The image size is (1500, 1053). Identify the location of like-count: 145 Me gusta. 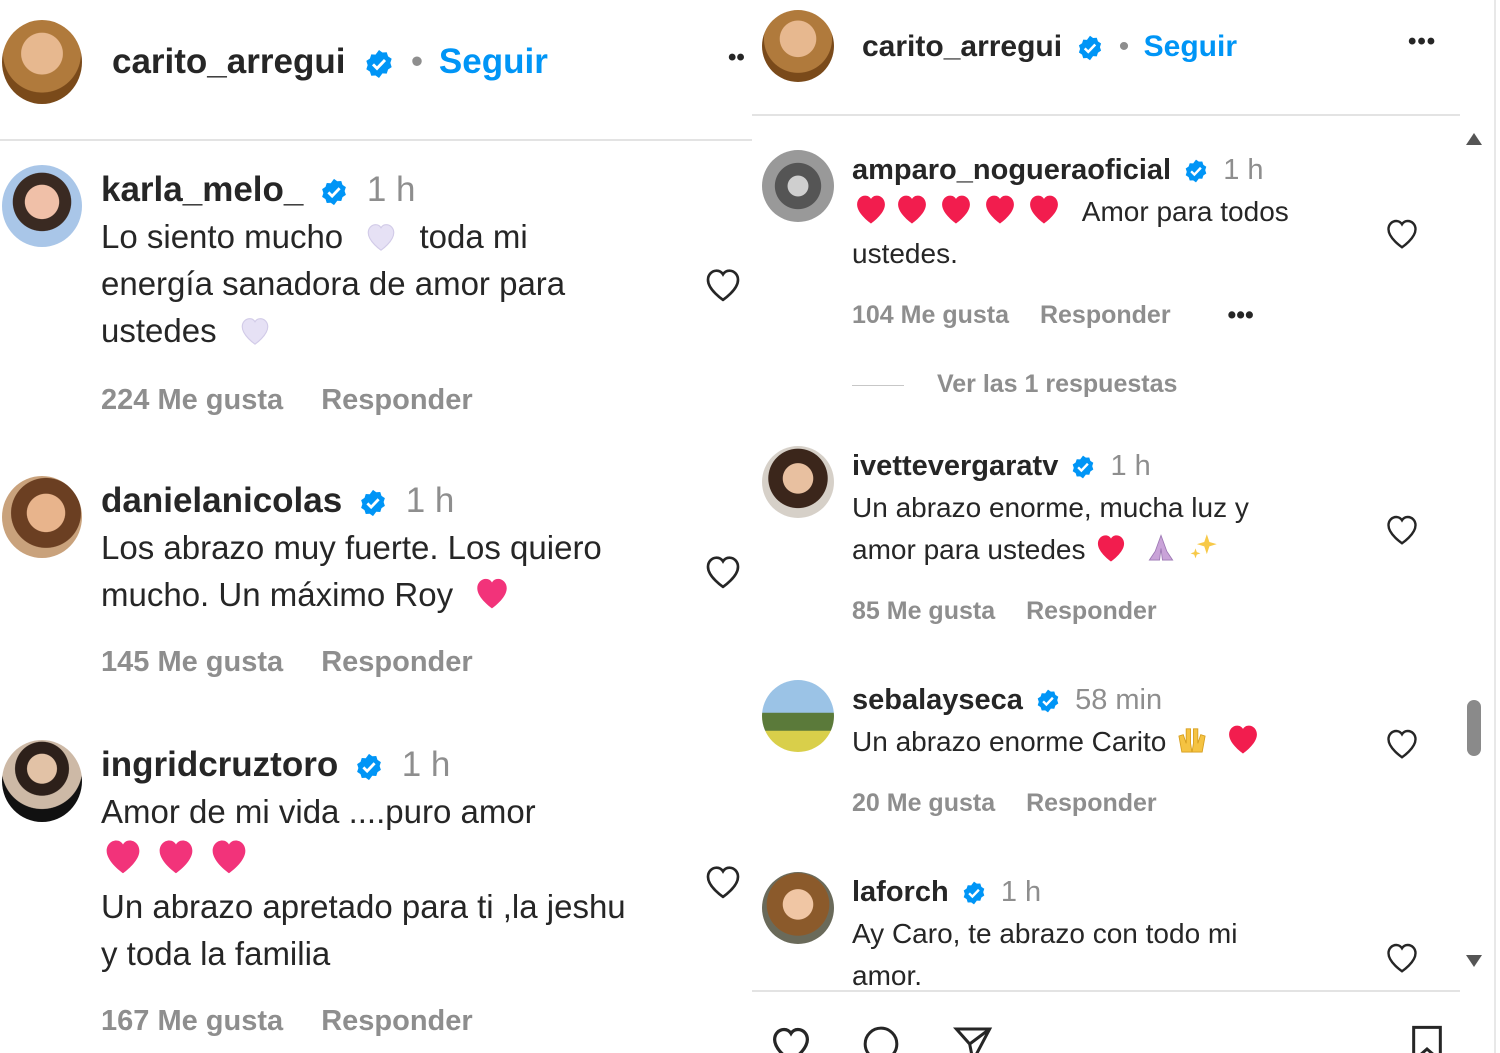
(192, 662).